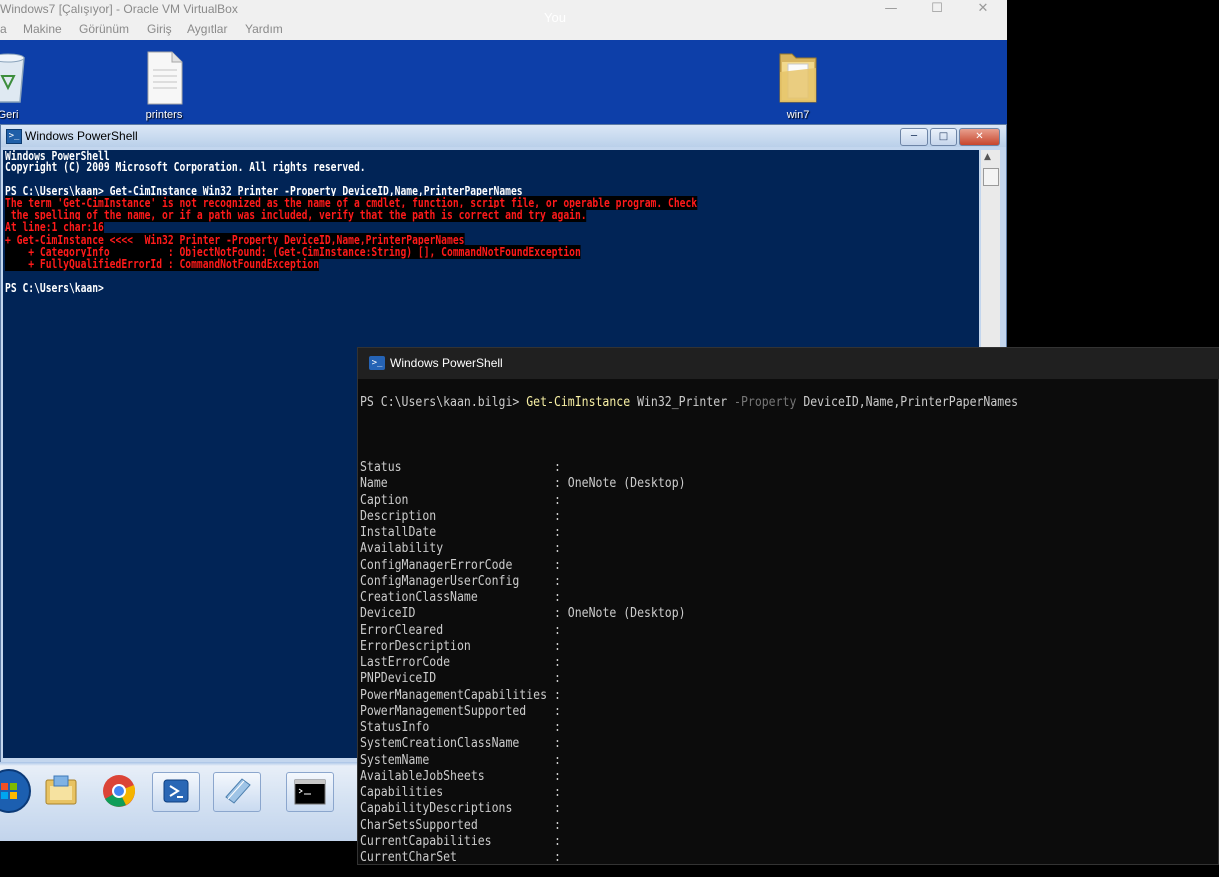  Describe the element at coordinates (626, 484) in the screenshot. I see `property-value: OneNote (Desktop)` at that location.